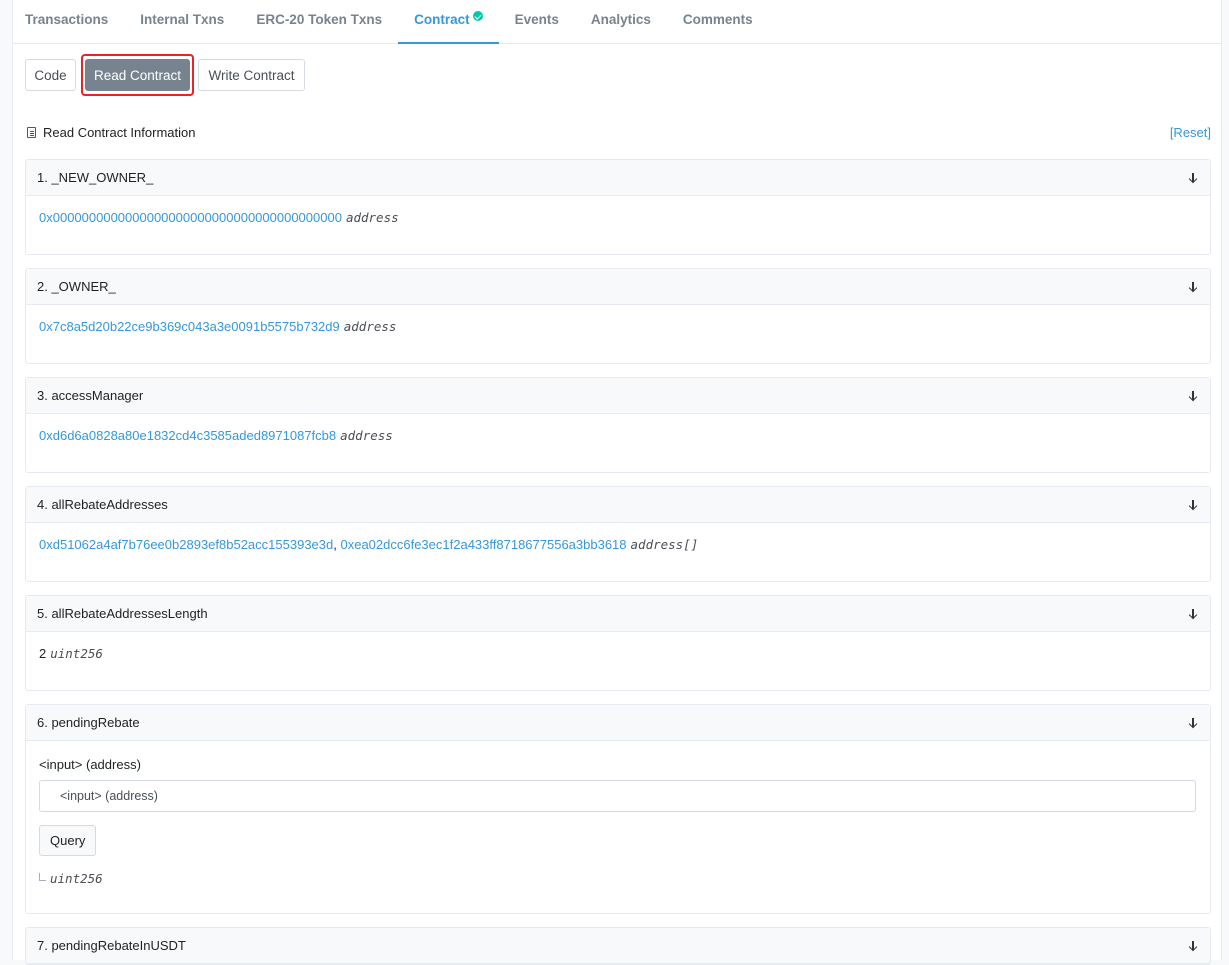 This screenshot has height=965, width=1229. What do you see at coordinates (76, 286) in the screenshot?
I see `function-name: 2. _OWNER_` at bounding box center [76, 286].